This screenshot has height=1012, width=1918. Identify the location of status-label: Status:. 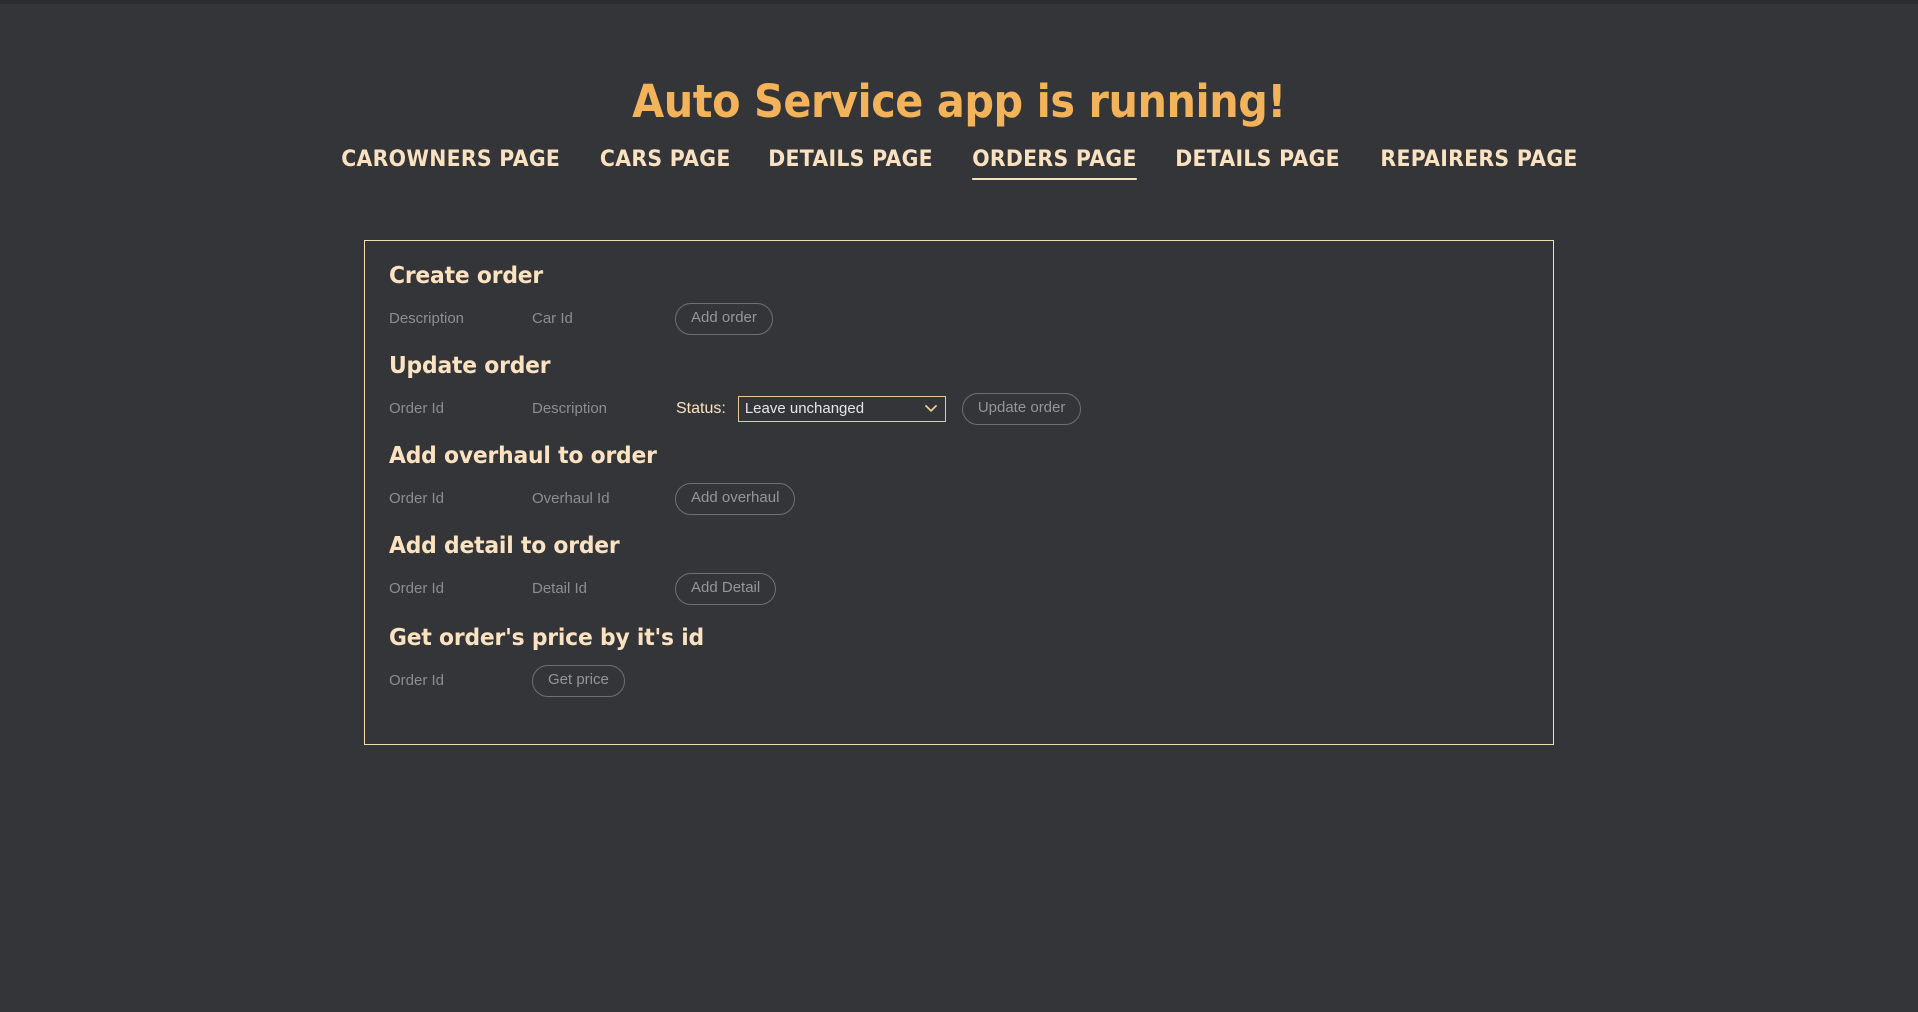
(701, 408).